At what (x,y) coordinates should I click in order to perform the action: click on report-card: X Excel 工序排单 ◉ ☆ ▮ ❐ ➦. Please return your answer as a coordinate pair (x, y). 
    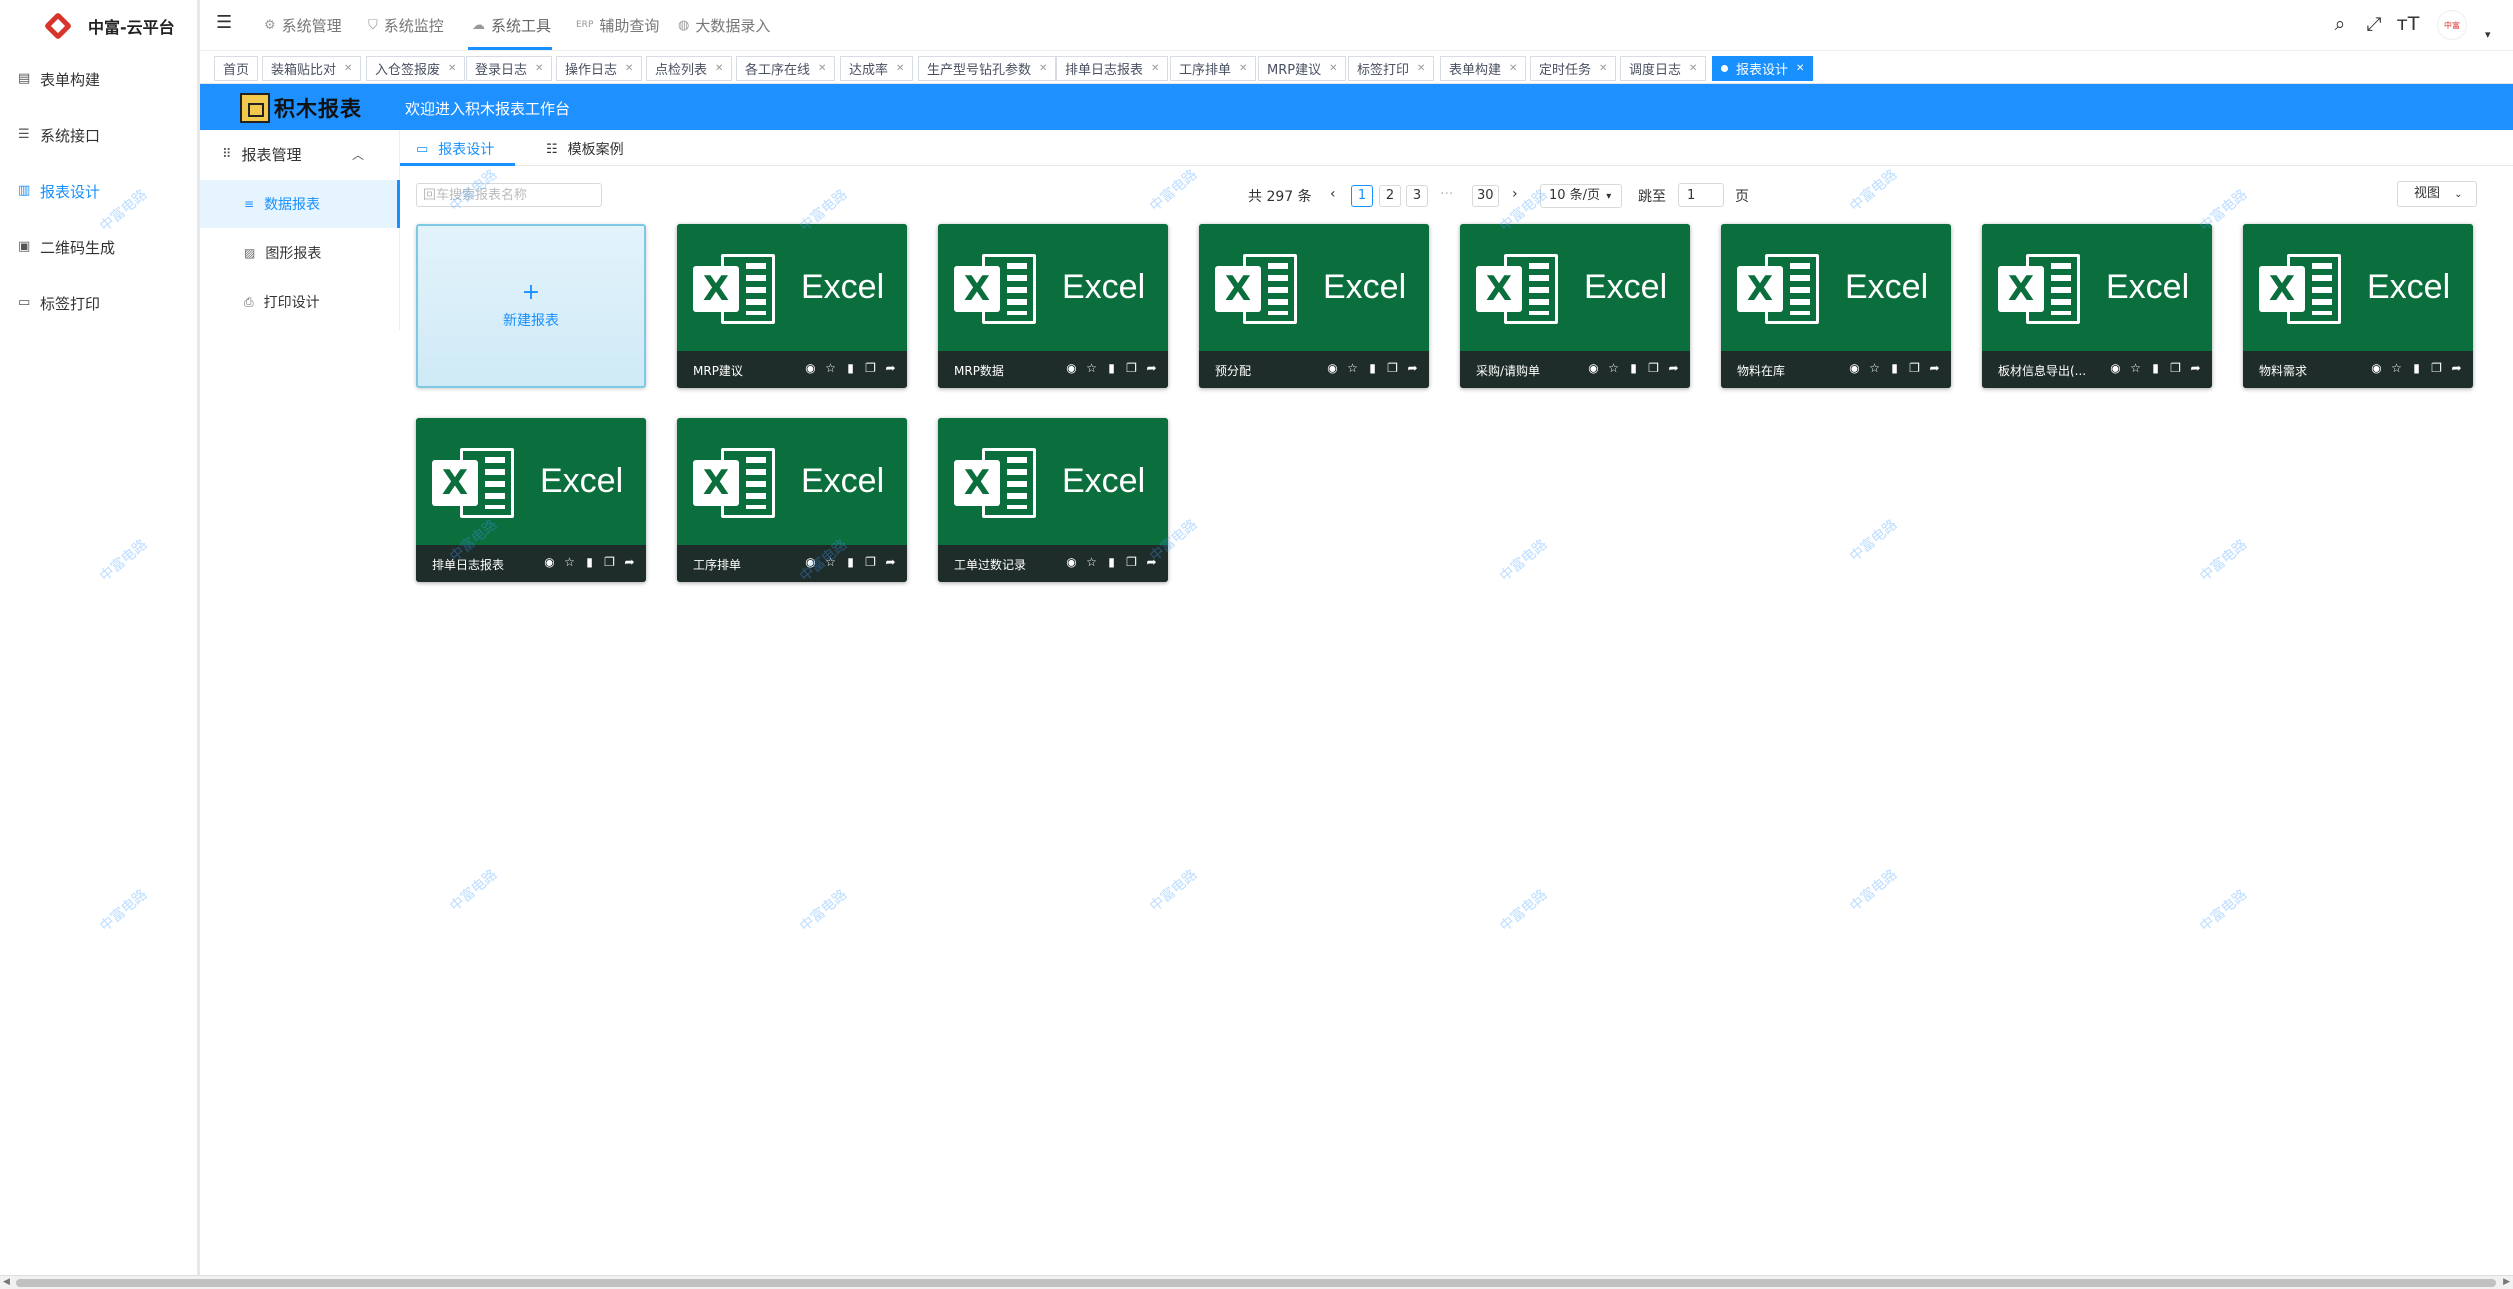
    Looking at the image, I should click on (792, 500).